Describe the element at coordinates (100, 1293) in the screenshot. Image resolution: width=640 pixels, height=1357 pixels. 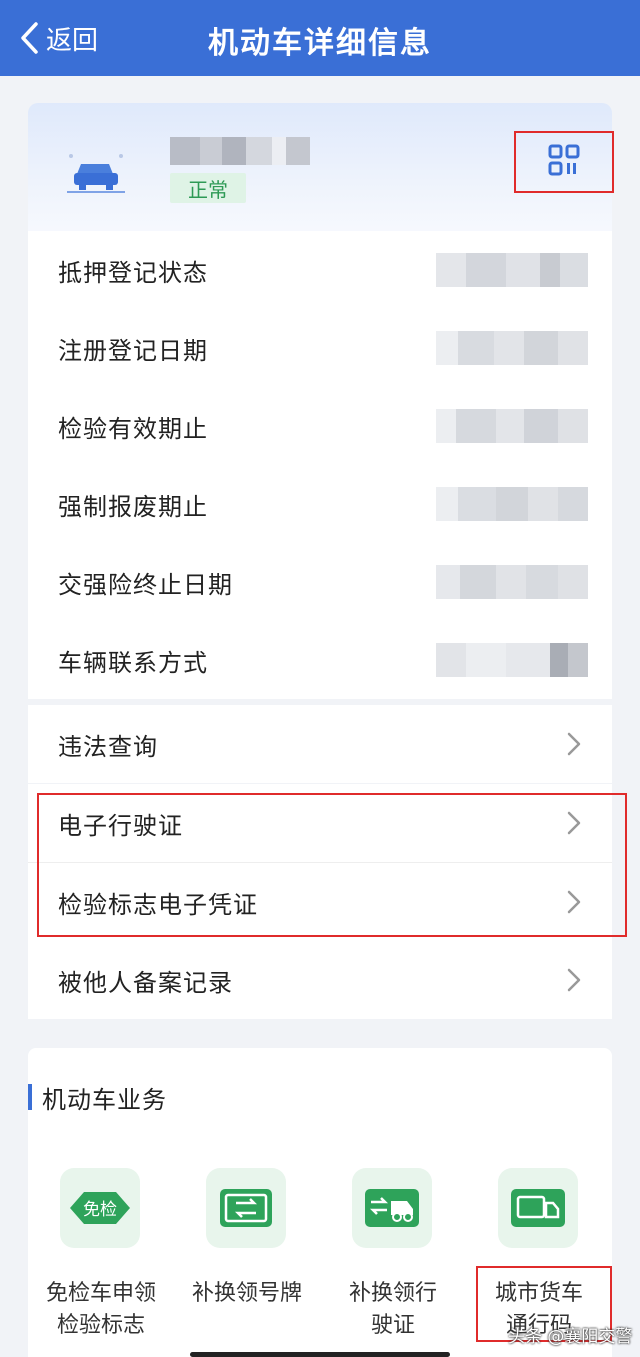
I see `service-label-line1: 免检车申领` at that location.